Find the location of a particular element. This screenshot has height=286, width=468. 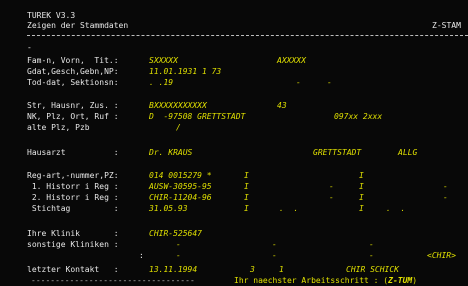

street-label: Str, Hausnr, Zus. : is located at coordinates (73, 105).